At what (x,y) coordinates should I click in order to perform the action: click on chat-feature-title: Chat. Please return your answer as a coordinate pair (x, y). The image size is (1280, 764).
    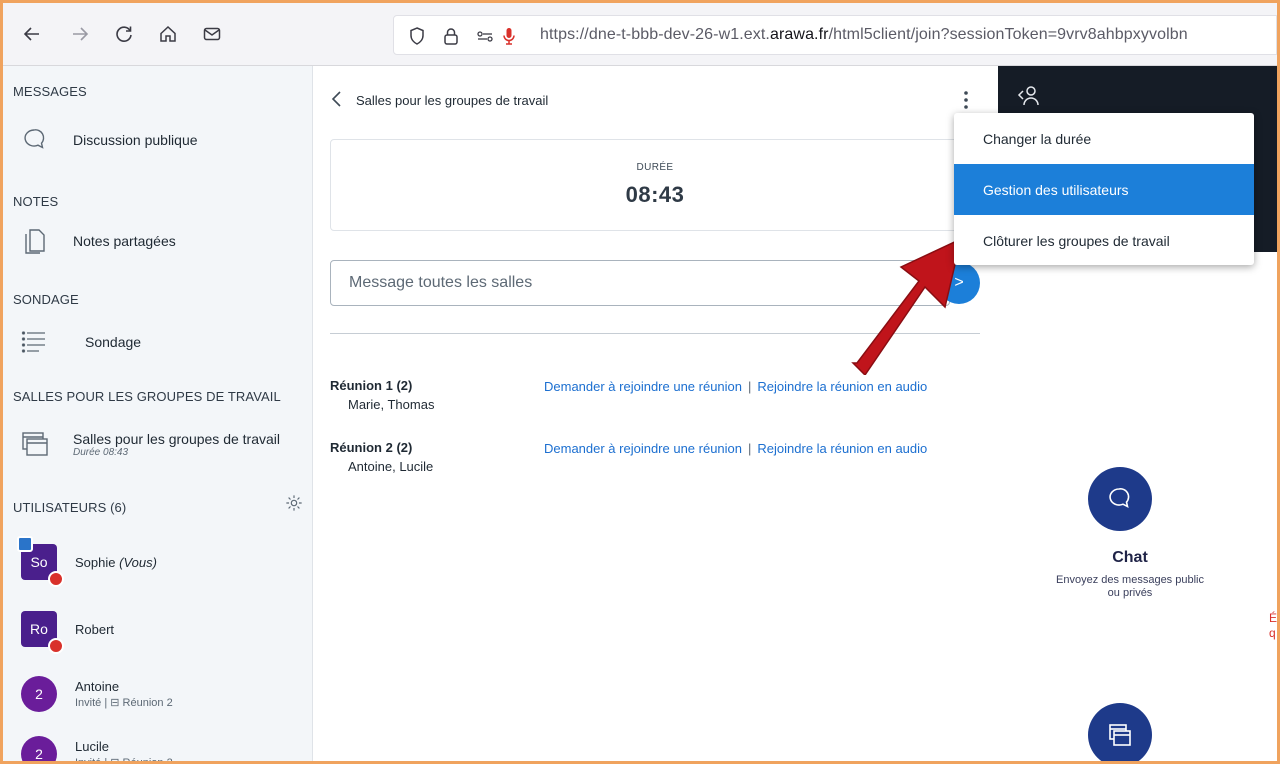
    Looking at the image, I should click on (1130, 557).